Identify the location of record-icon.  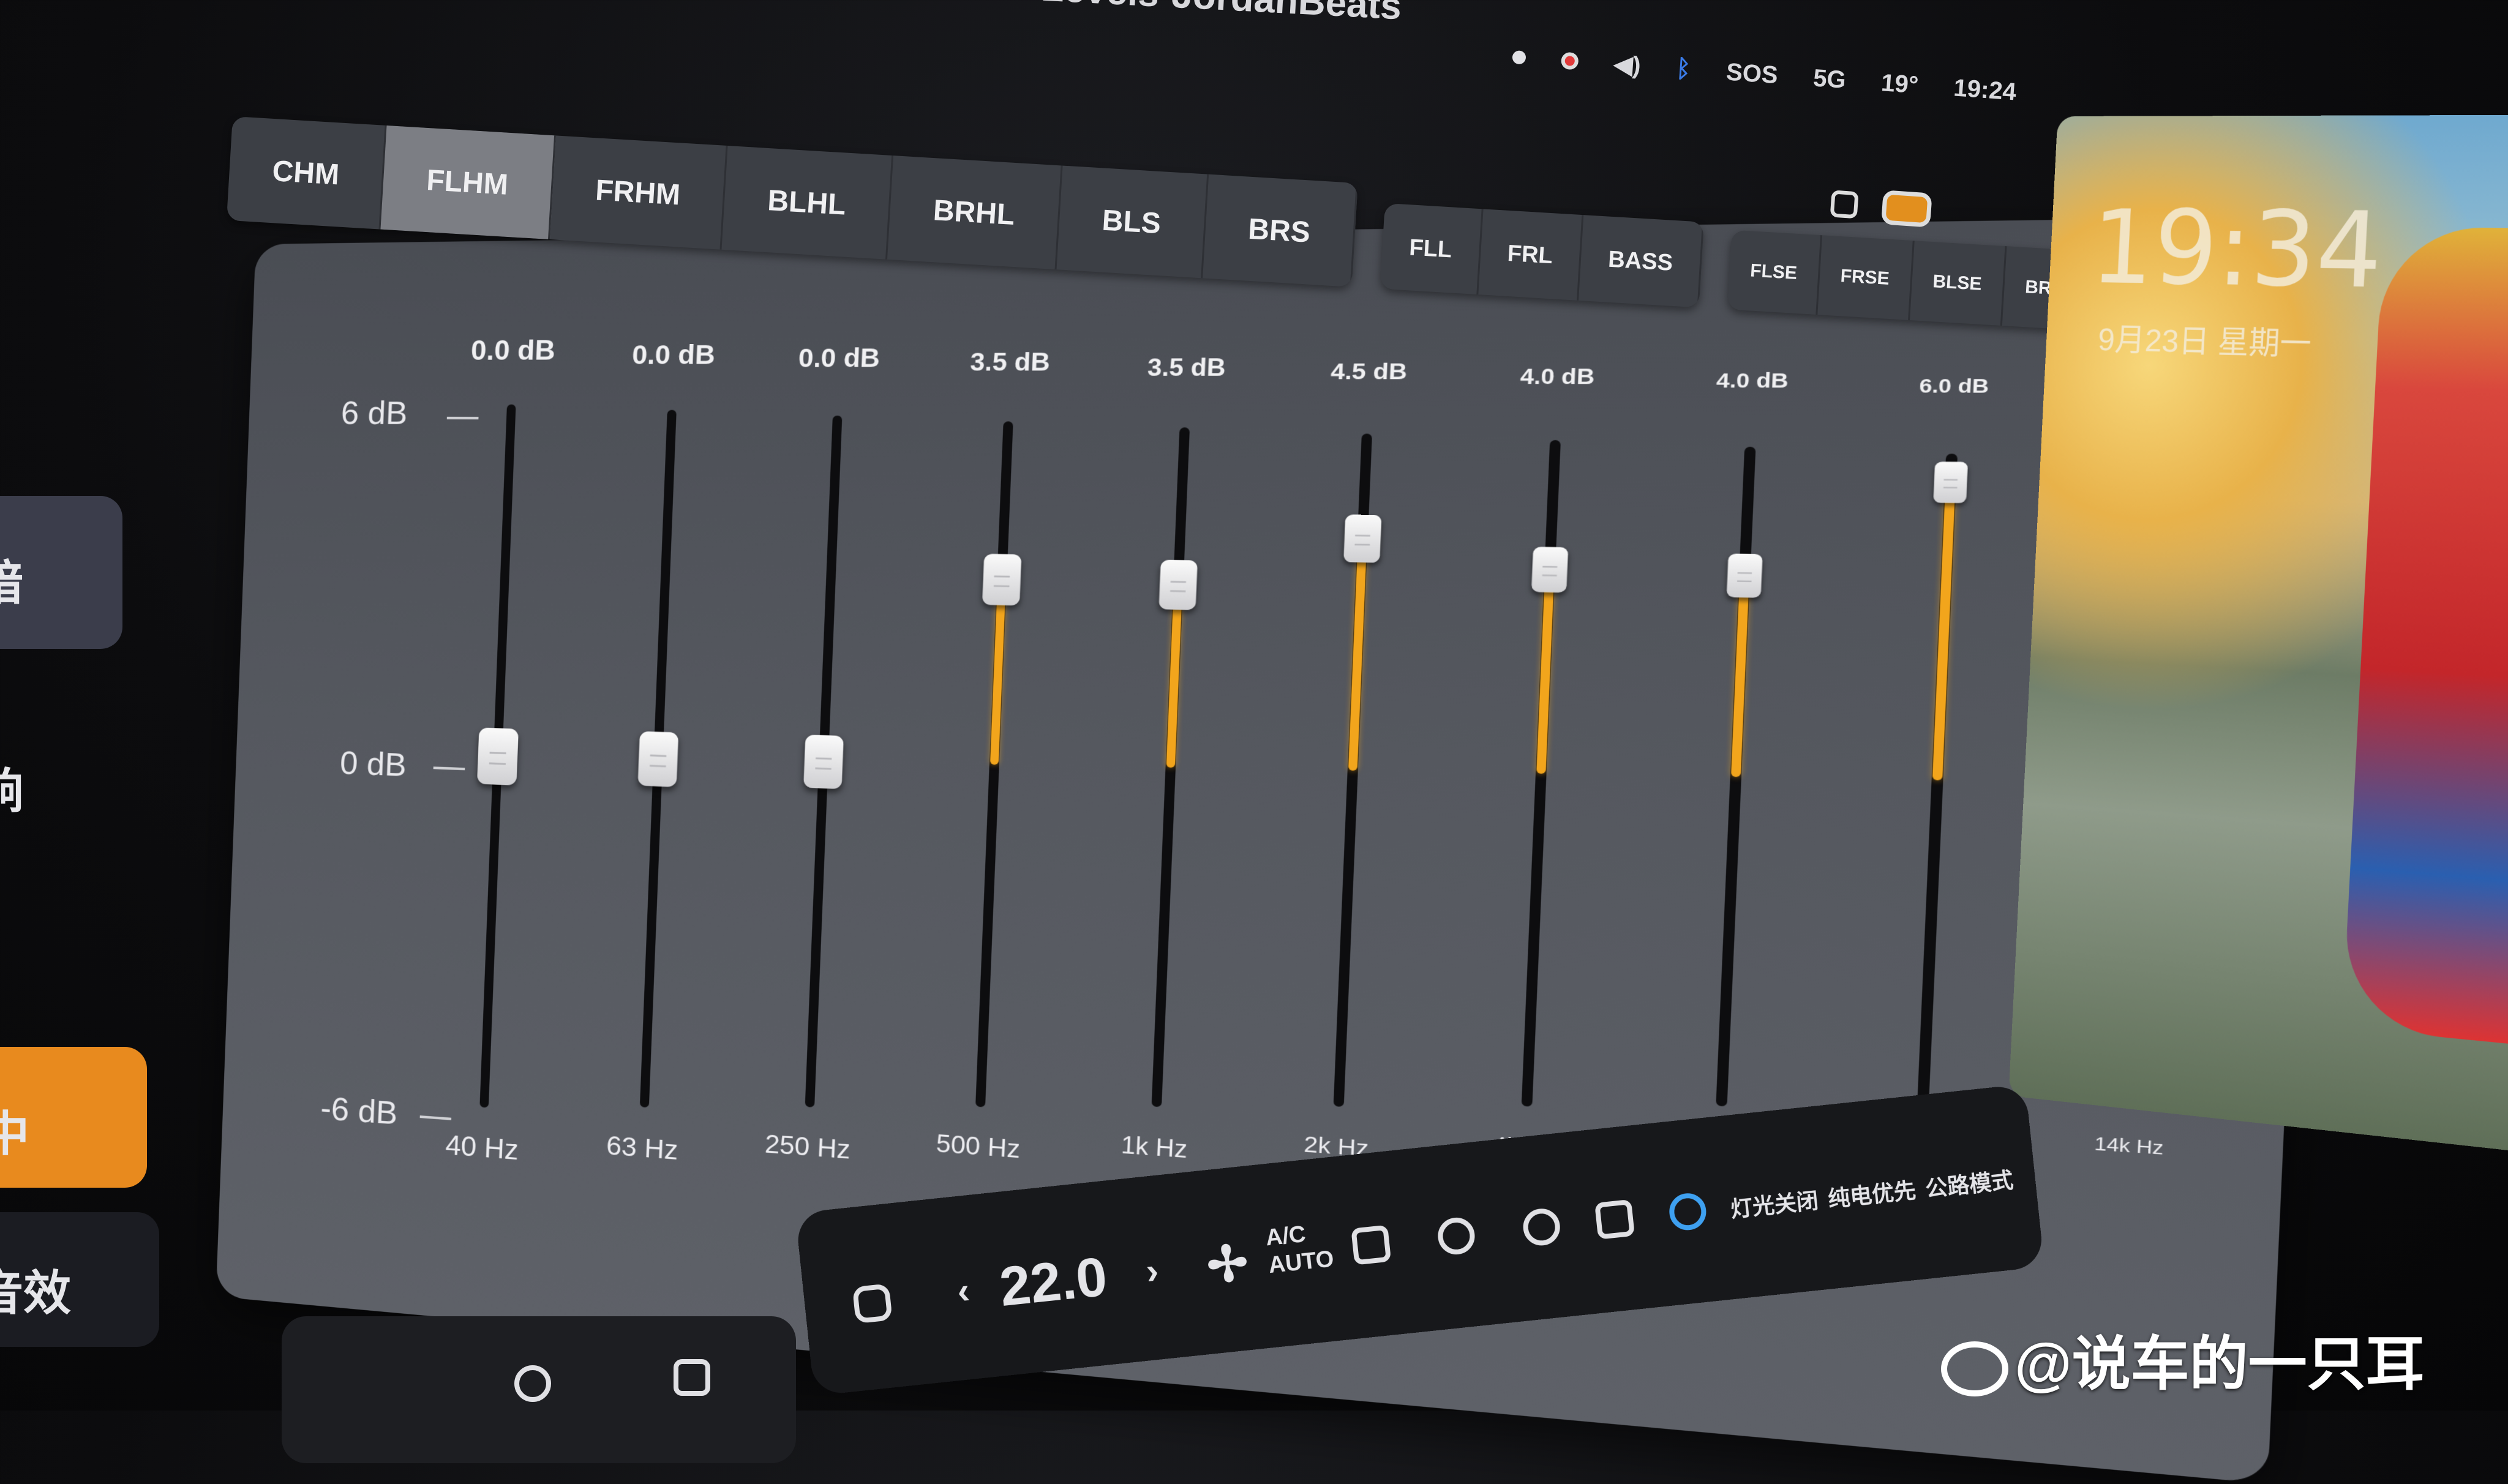
(1569, 60).